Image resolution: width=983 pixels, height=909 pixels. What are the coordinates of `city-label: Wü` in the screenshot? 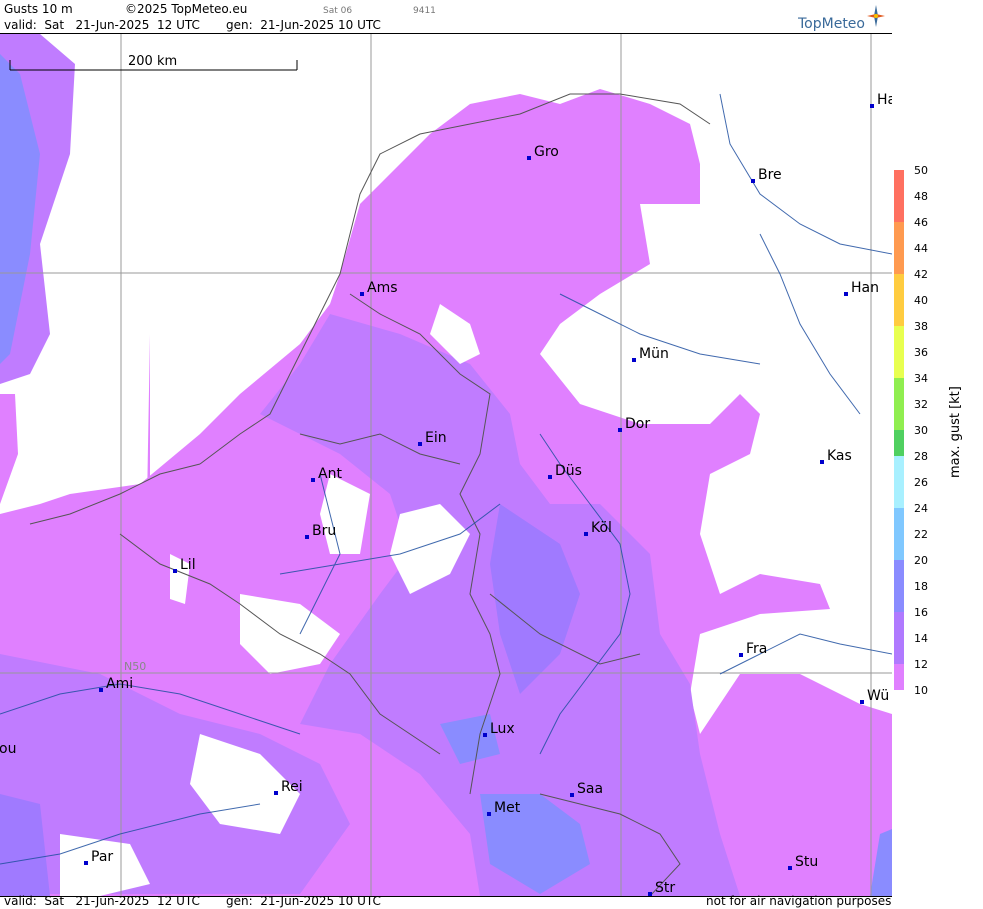 It's located at (878, 696).